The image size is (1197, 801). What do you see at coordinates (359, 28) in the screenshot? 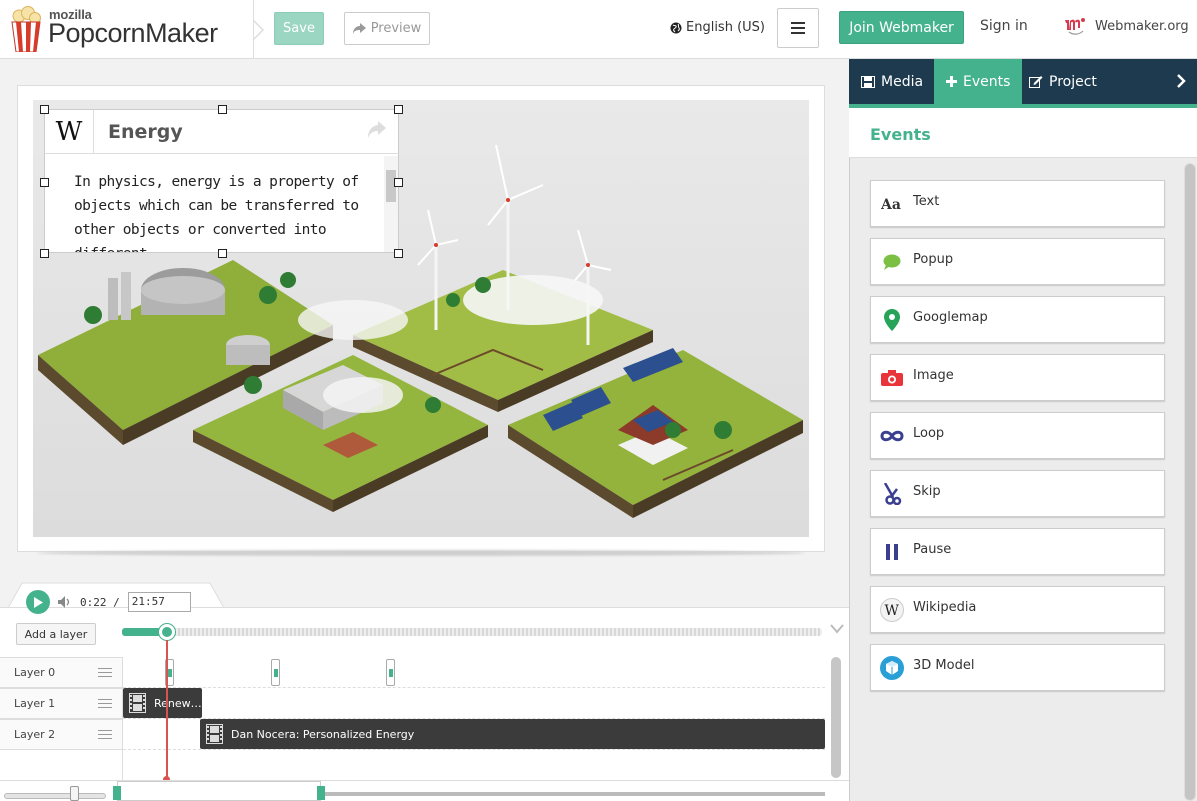
I see `share-arrow-icon` at bounding box center [359, 28].